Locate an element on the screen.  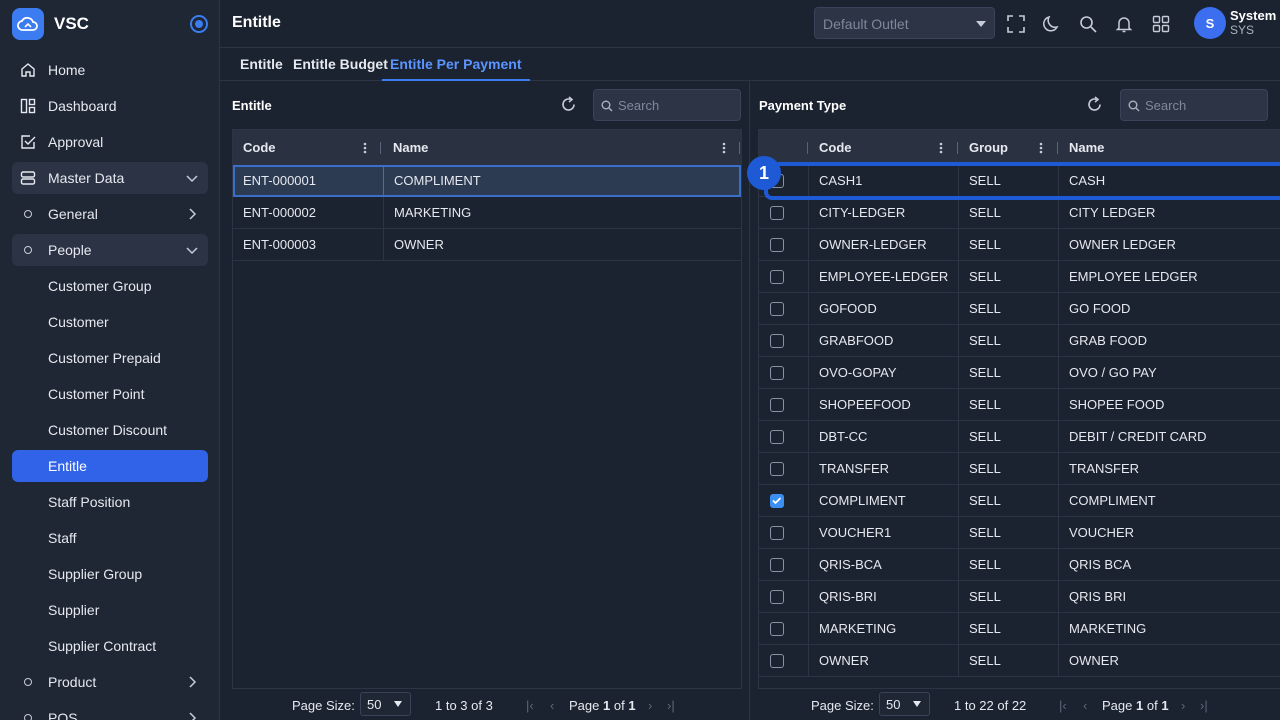
tab-entitle-per-payment: Entitle Per Payment is located at coordinates (456, 64).